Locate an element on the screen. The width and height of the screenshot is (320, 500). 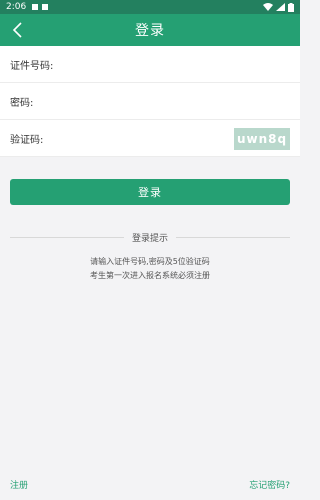
password-row: 密码: is located at coordinates (150, 101).